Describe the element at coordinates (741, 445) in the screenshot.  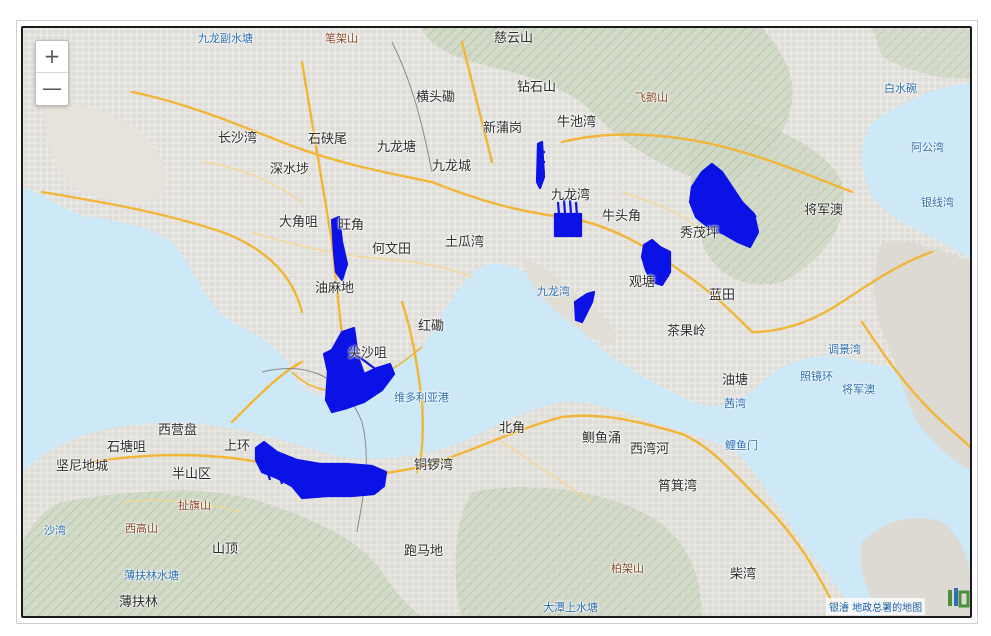
I see `place-label: 鲤鱼门` at that location.